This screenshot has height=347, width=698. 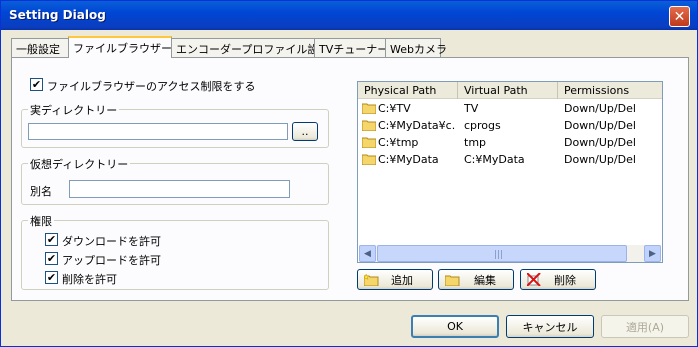 What do you see at coordinates (41, 191) in the screenshot?
I see `alias-label: 別名` at bounding box center [41, 191].